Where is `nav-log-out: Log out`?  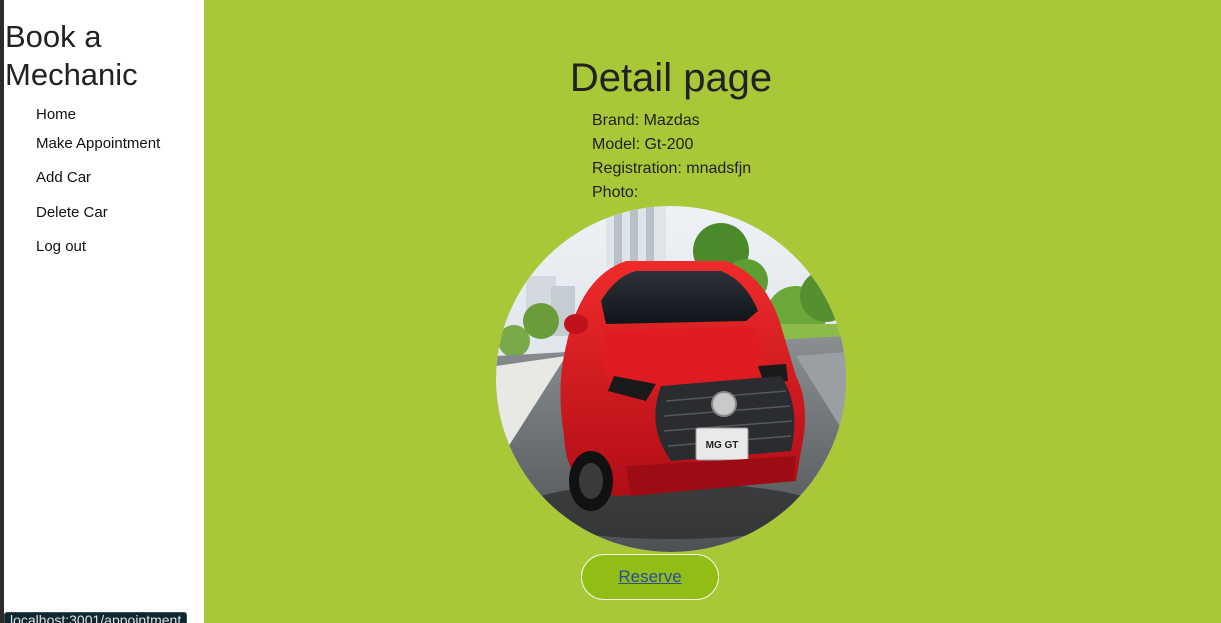
nav-log-out: Log out is located at coordinates (61, 246).